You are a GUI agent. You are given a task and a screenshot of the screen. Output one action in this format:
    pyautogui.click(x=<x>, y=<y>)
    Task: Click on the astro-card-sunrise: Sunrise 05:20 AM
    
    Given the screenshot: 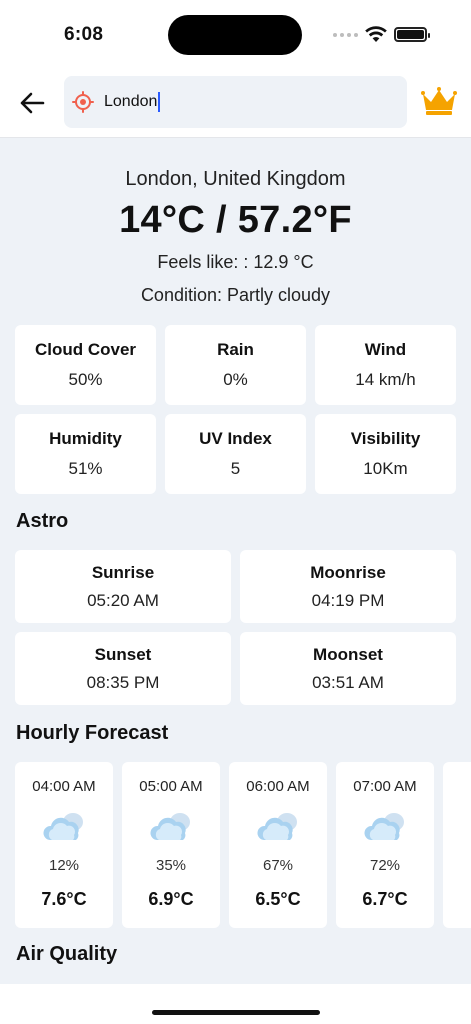 What is the action you would take?
    pyautogui.click(x=123, y=586)
    